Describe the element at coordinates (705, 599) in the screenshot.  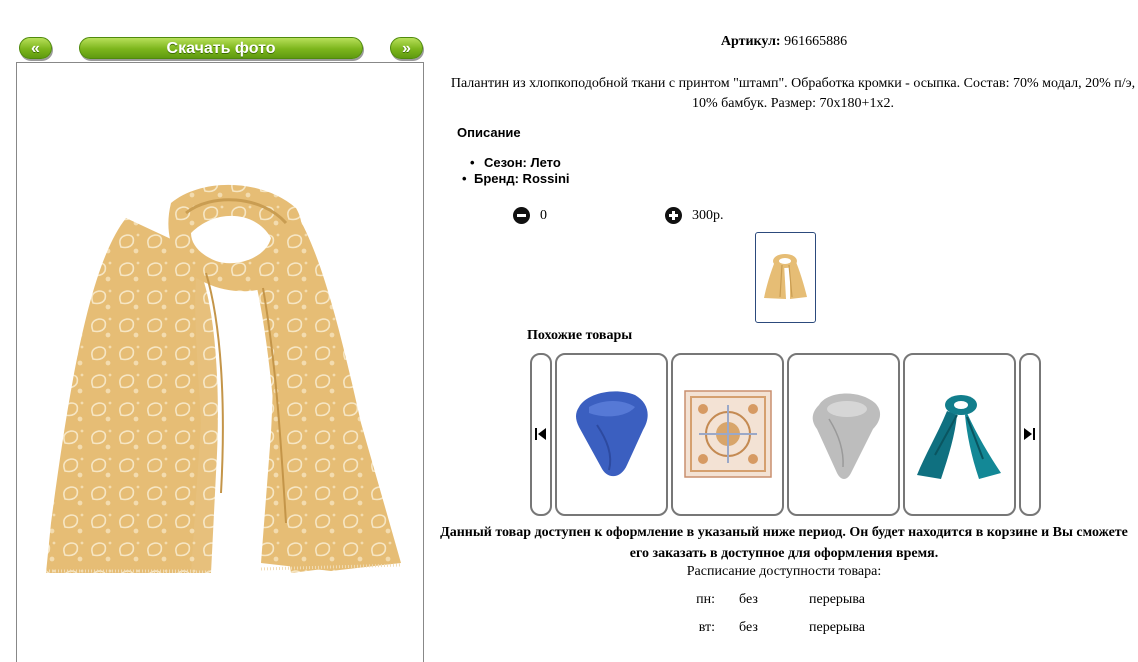
I see `schedule-day: пн:` at that location.